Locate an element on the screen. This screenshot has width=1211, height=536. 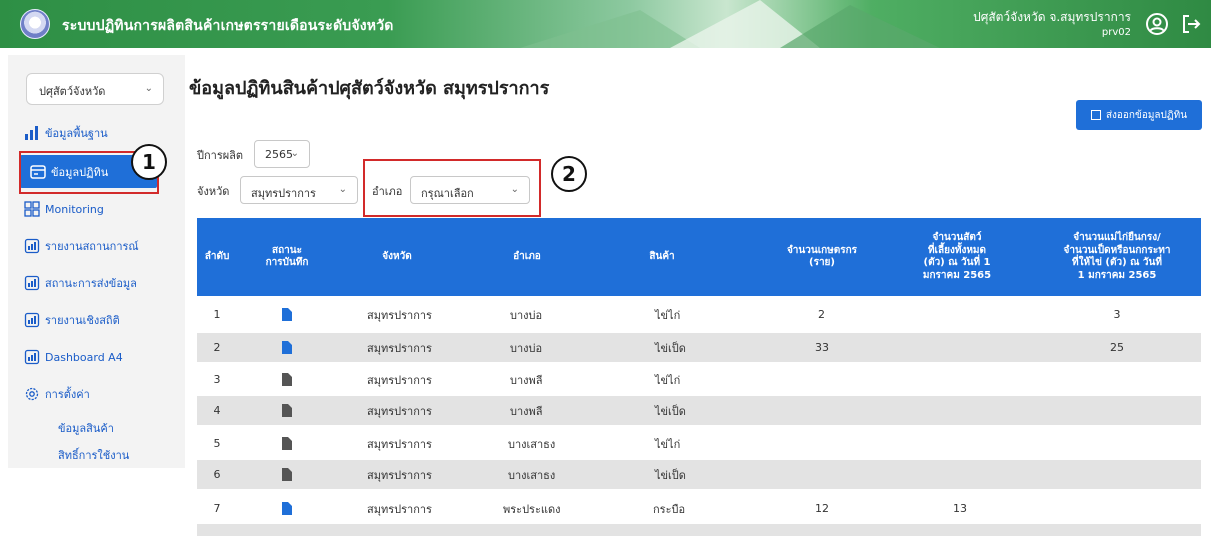
export-calendar-button: ส่งออกข้อมูลปฏิทิน is located at coordinates (1139, 115).